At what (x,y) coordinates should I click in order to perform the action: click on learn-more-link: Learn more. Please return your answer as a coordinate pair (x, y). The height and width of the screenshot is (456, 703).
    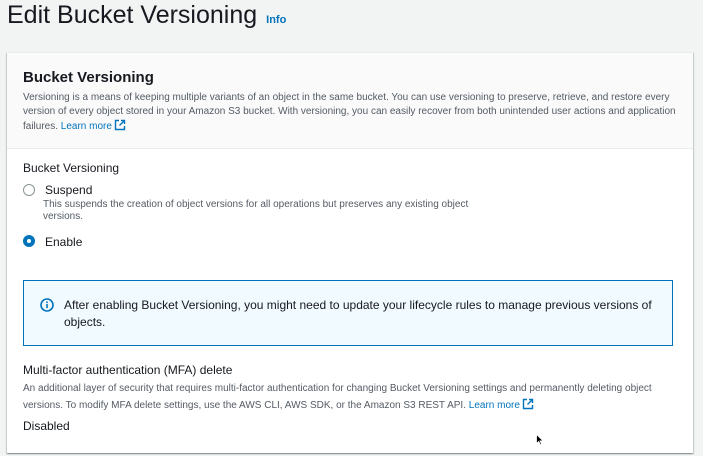
    Looking at the image, I should click on (93, 125).